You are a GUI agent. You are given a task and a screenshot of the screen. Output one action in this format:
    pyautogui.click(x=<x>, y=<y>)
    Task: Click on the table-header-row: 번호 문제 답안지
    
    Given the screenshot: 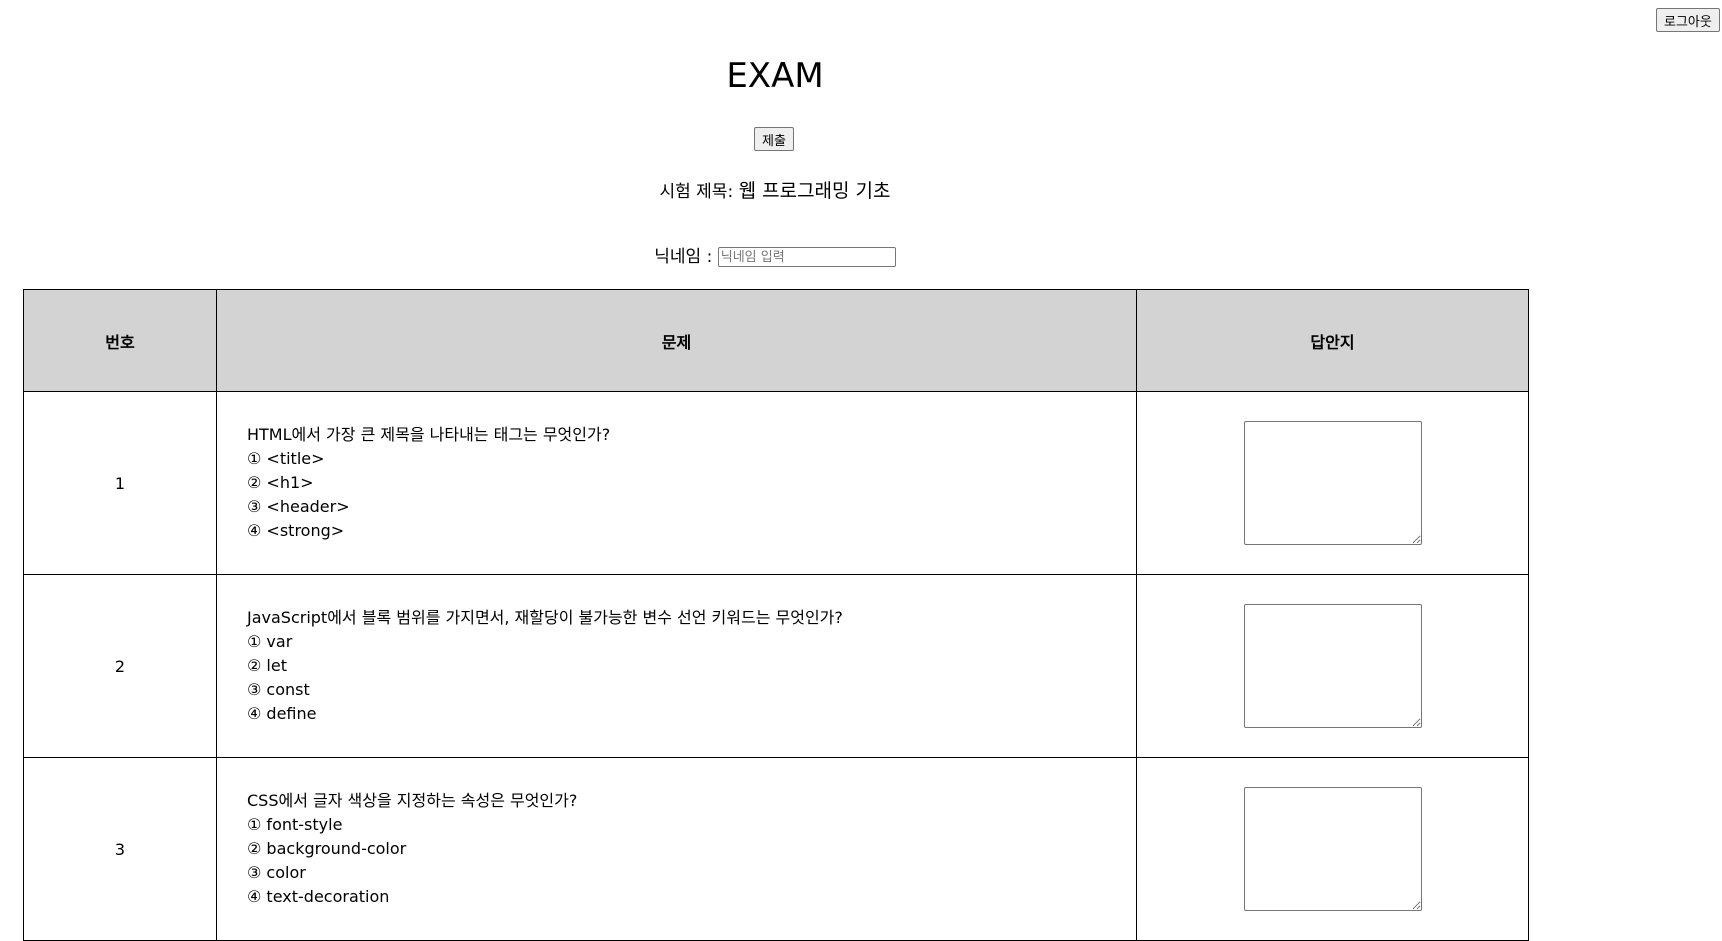 What is the action you would take?
    pyautogui.click(x=776, y=340)
    